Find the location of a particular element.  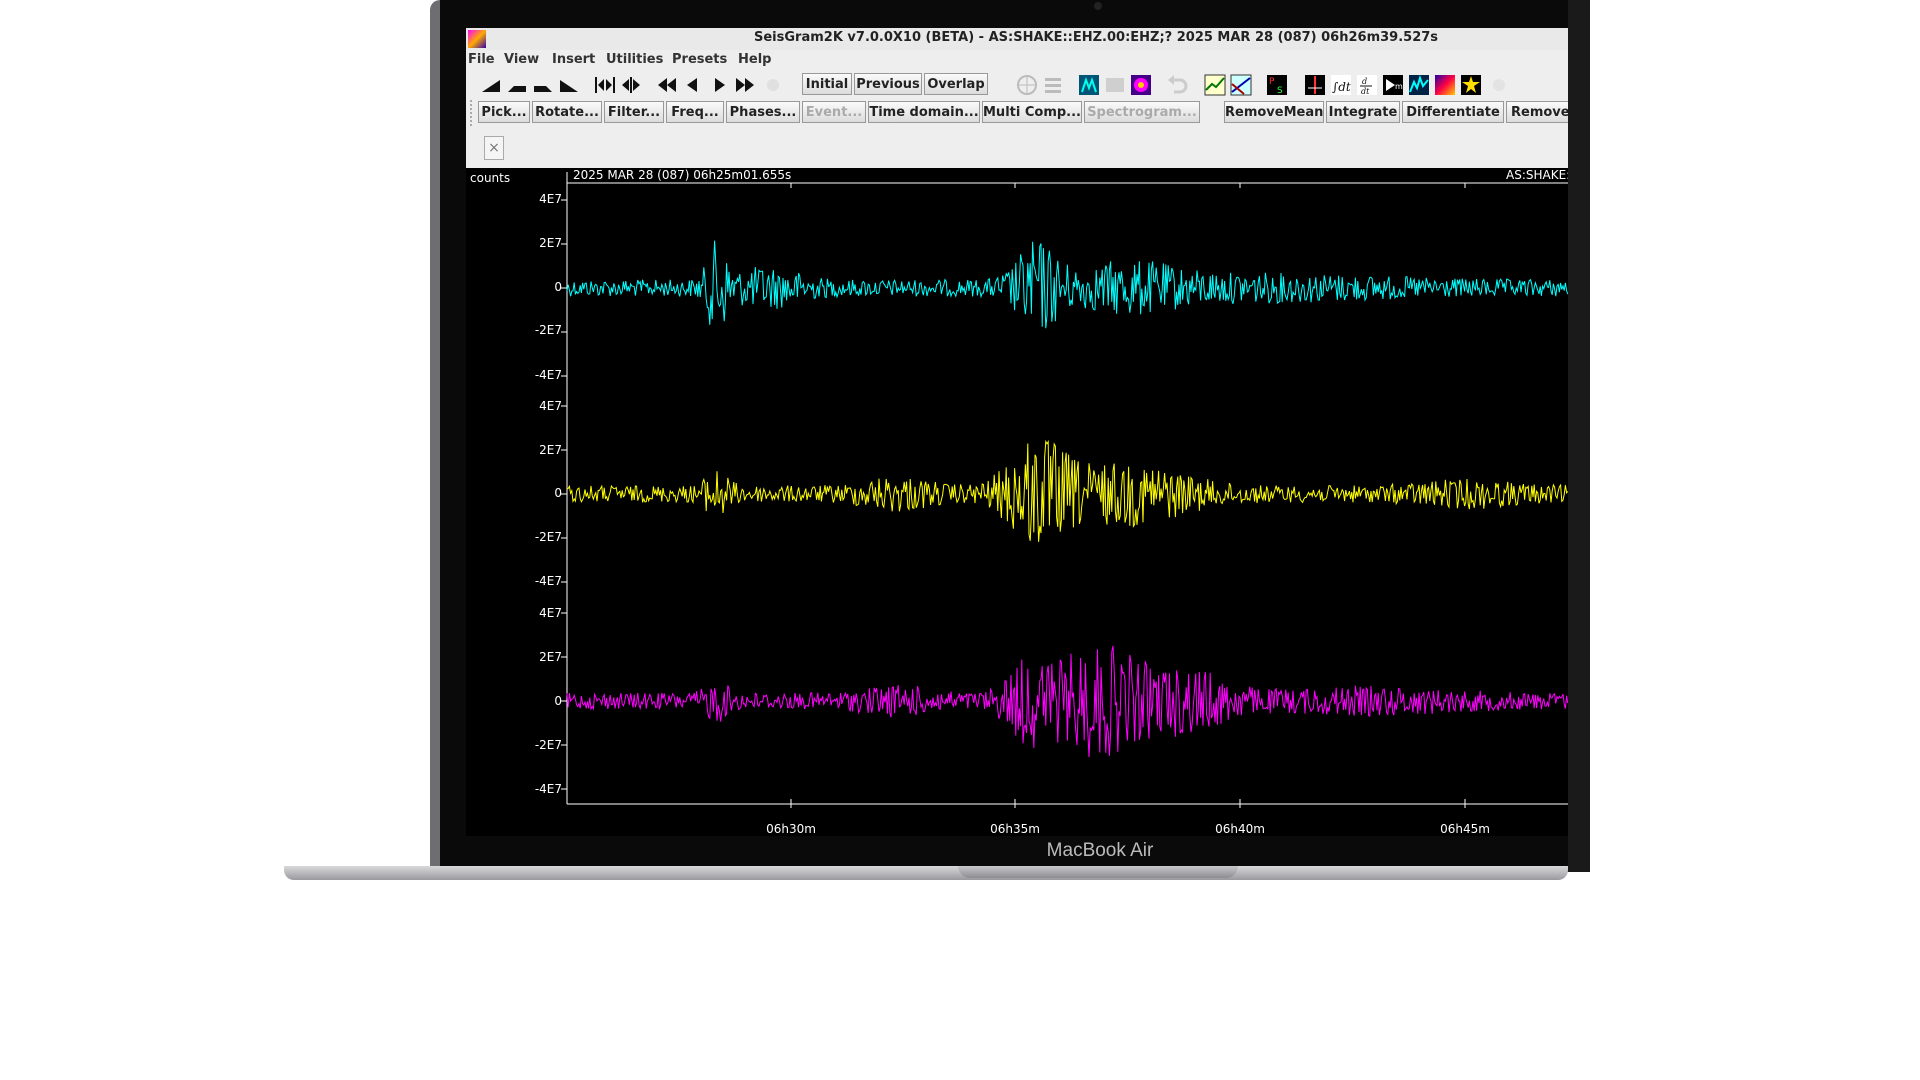

step-back-icon is located at coordinates (693, 85).